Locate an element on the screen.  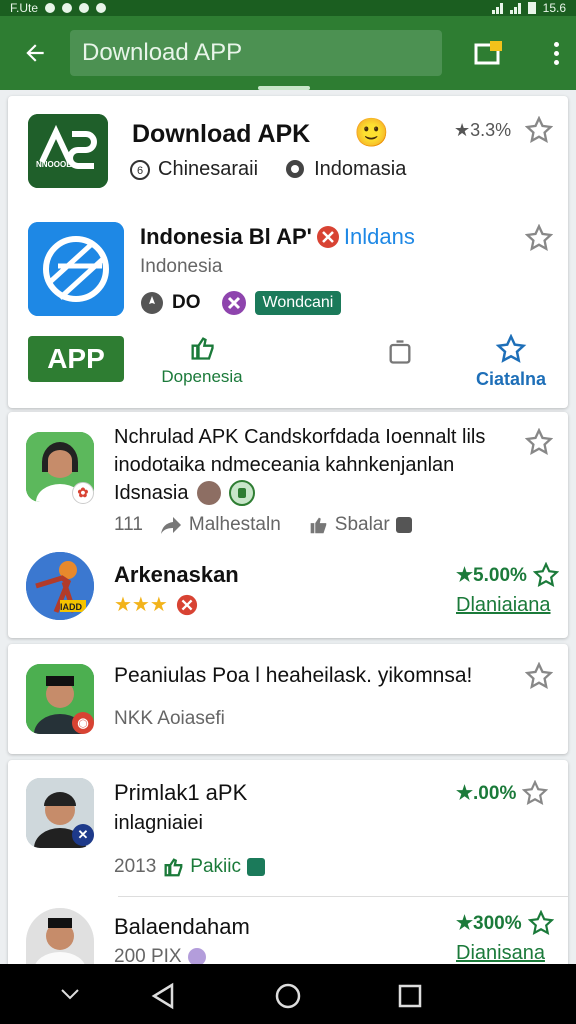
record-badge-icon: ◉ is located at coordinates (83, 723).